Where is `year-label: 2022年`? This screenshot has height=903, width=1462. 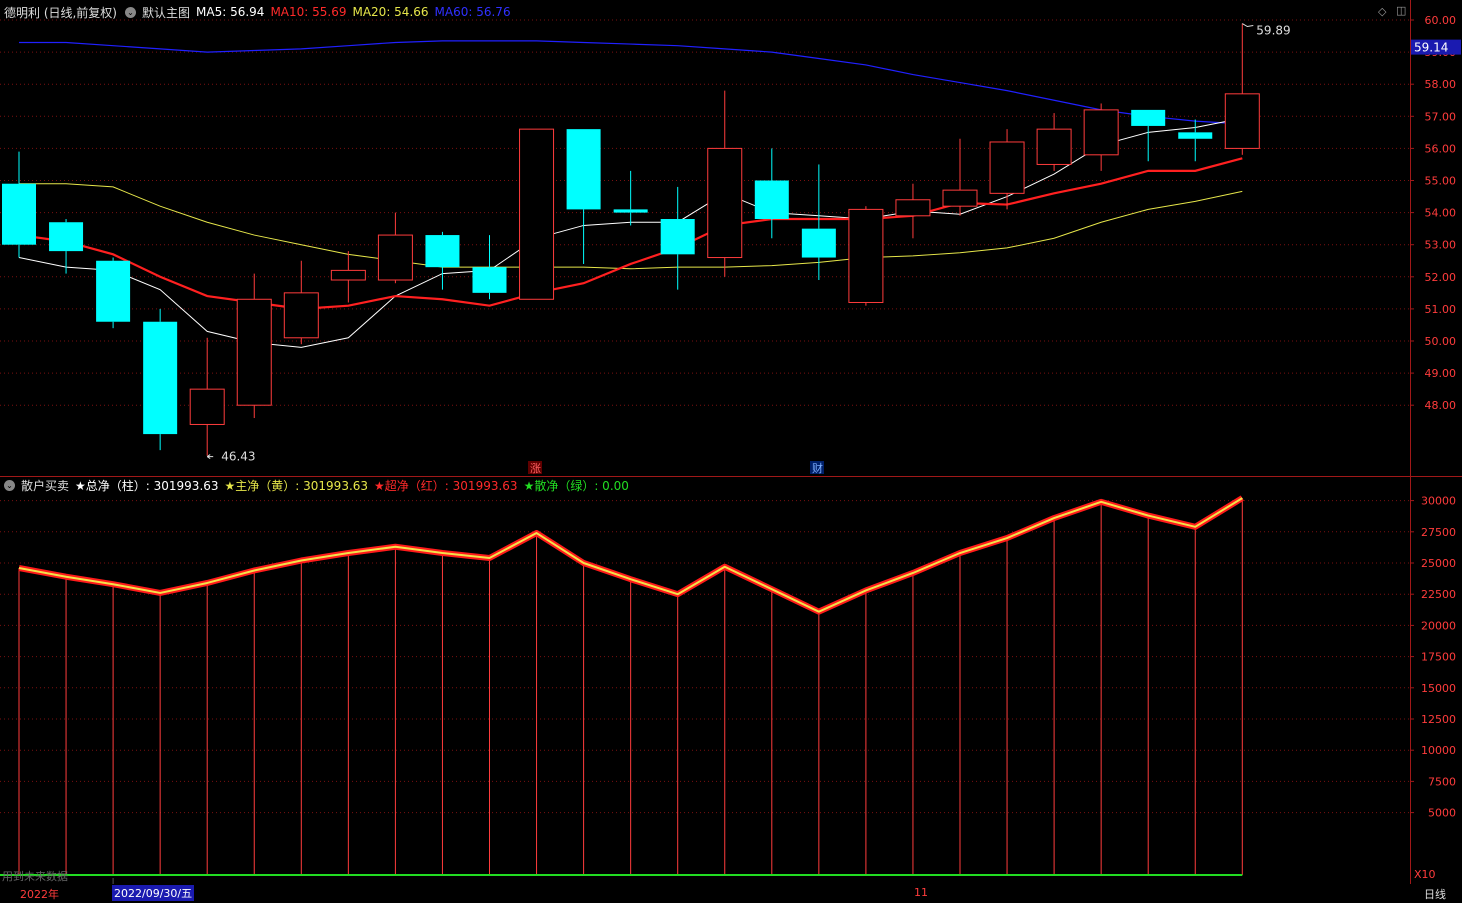 year-label: 2022年 is located at coordinates (39, 894).